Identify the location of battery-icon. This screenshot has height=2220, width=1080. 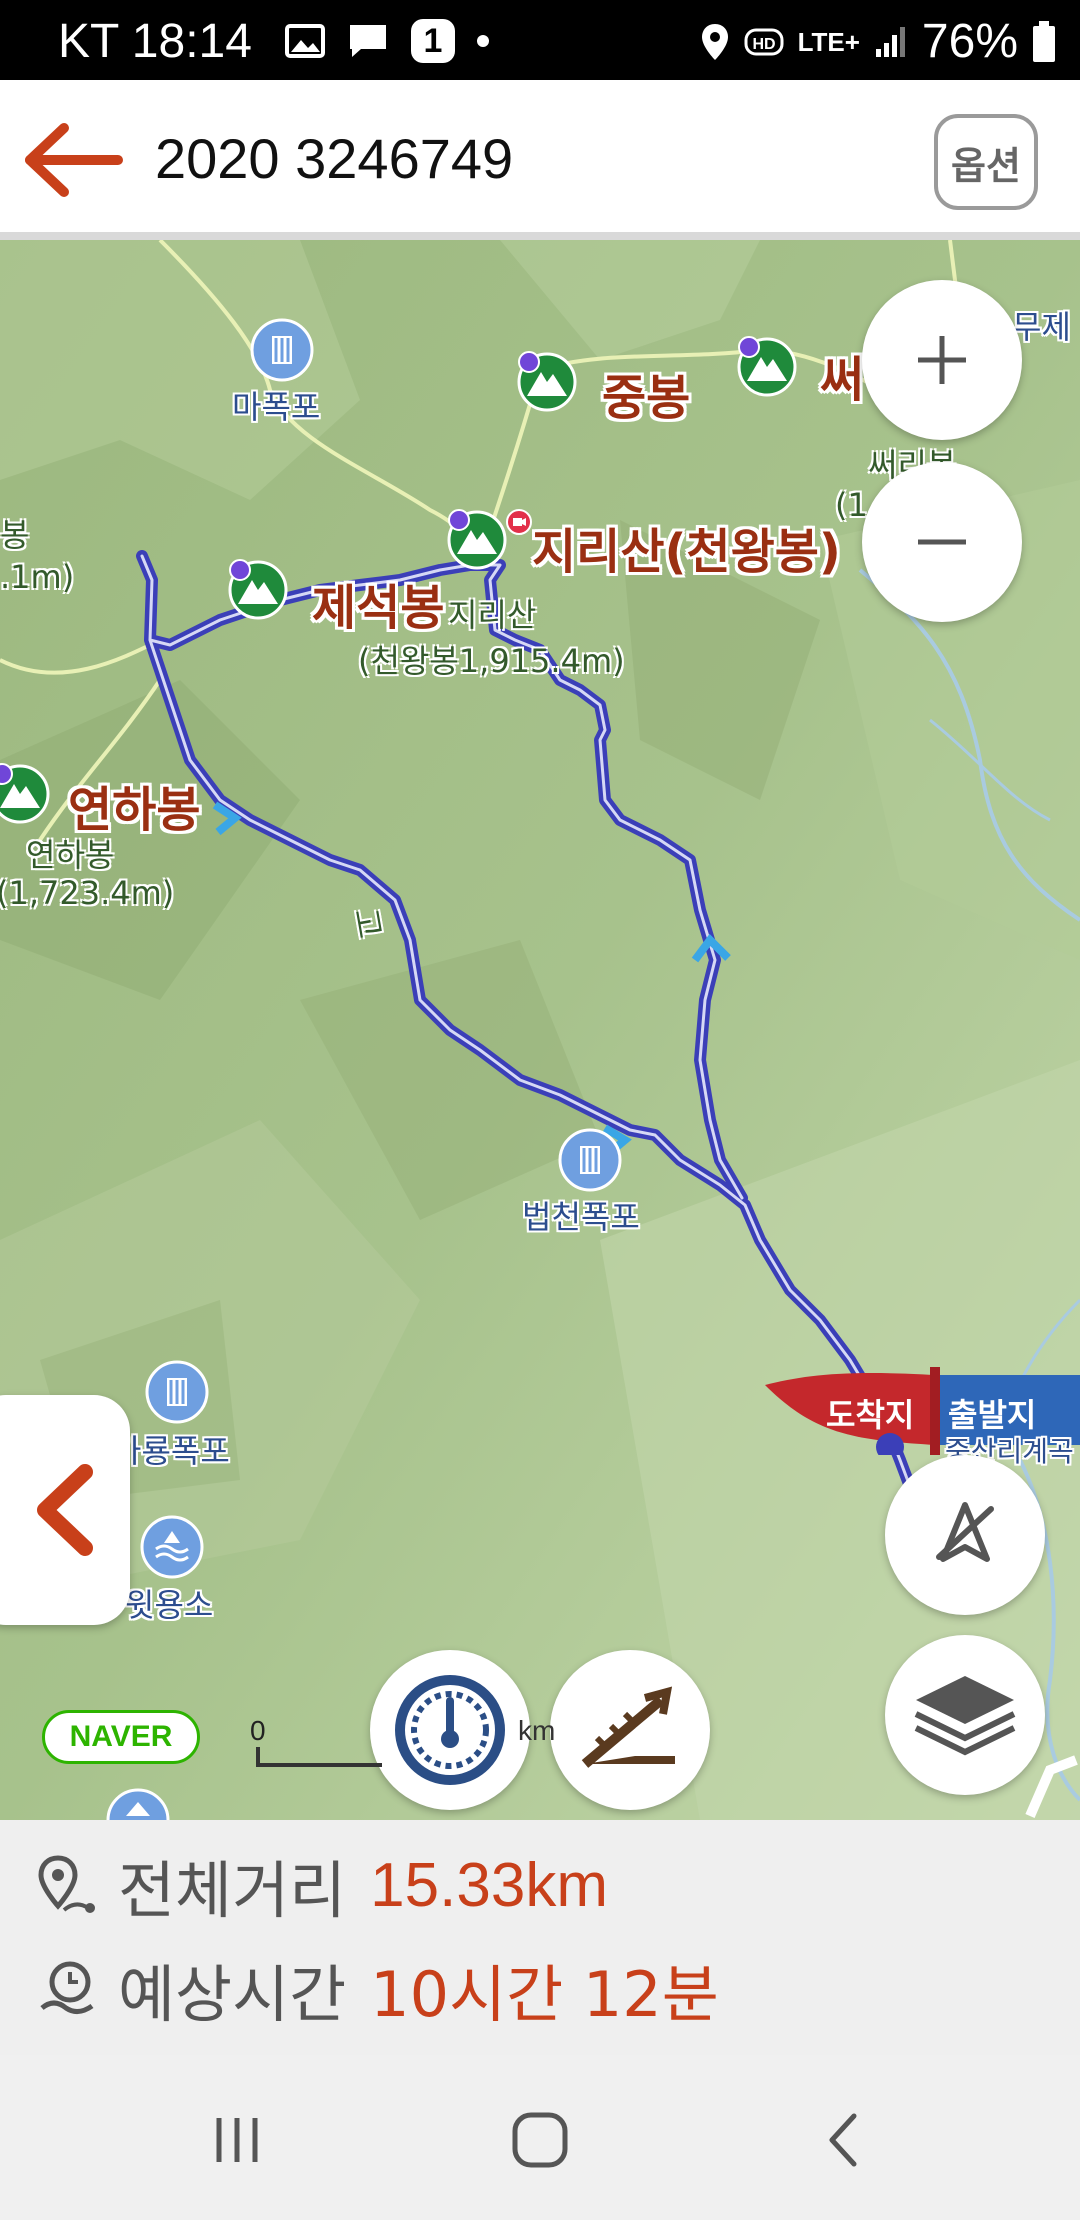
(1044, 41).